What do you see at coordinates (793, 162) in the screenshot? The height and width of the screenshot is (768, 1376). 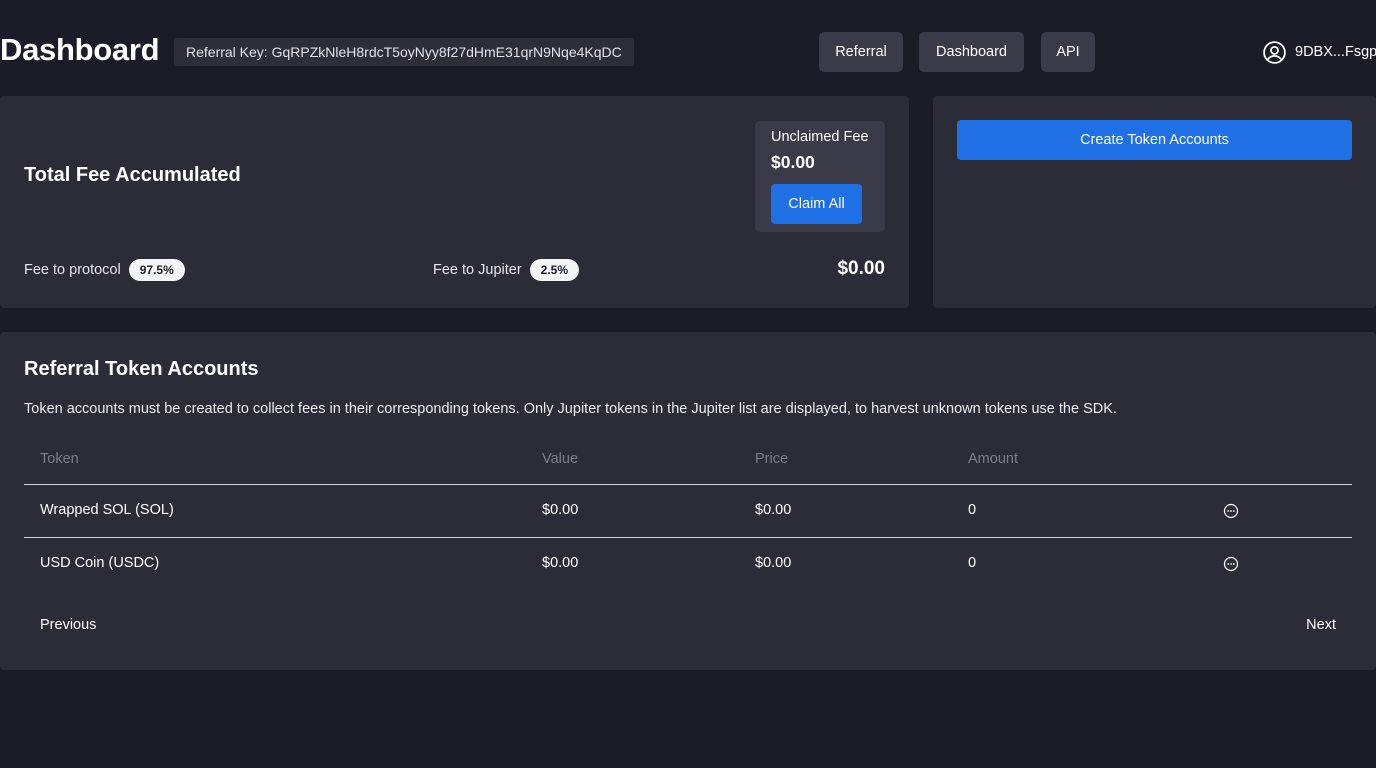 I see `unclaimed-fee-value: $0.00` at bounding box center [793, 162].